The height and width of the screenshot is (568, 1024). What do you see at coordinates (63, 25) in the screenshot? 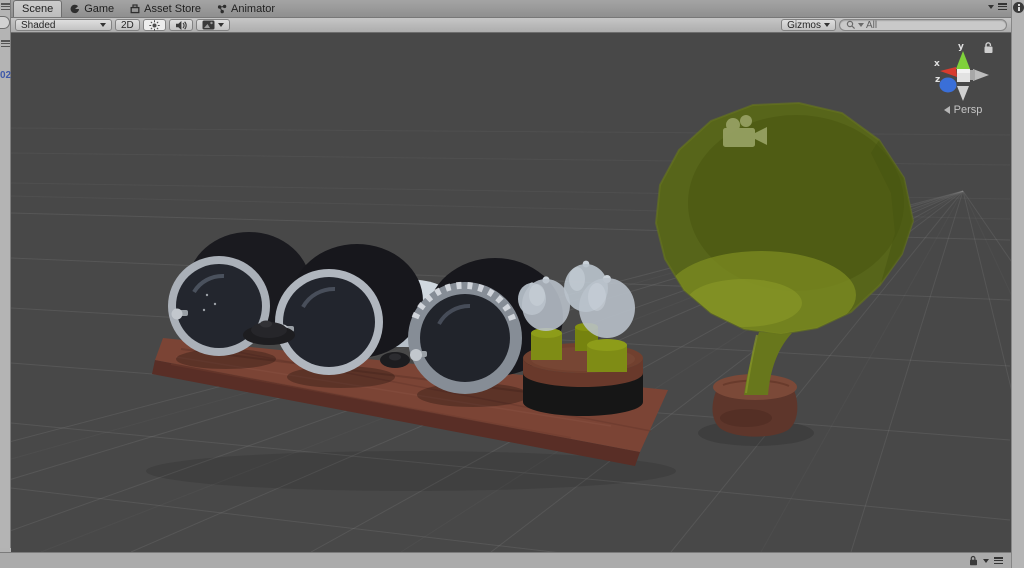
I see `shading-mode-dropdown: Shaded` at bounding box center [63, 25].